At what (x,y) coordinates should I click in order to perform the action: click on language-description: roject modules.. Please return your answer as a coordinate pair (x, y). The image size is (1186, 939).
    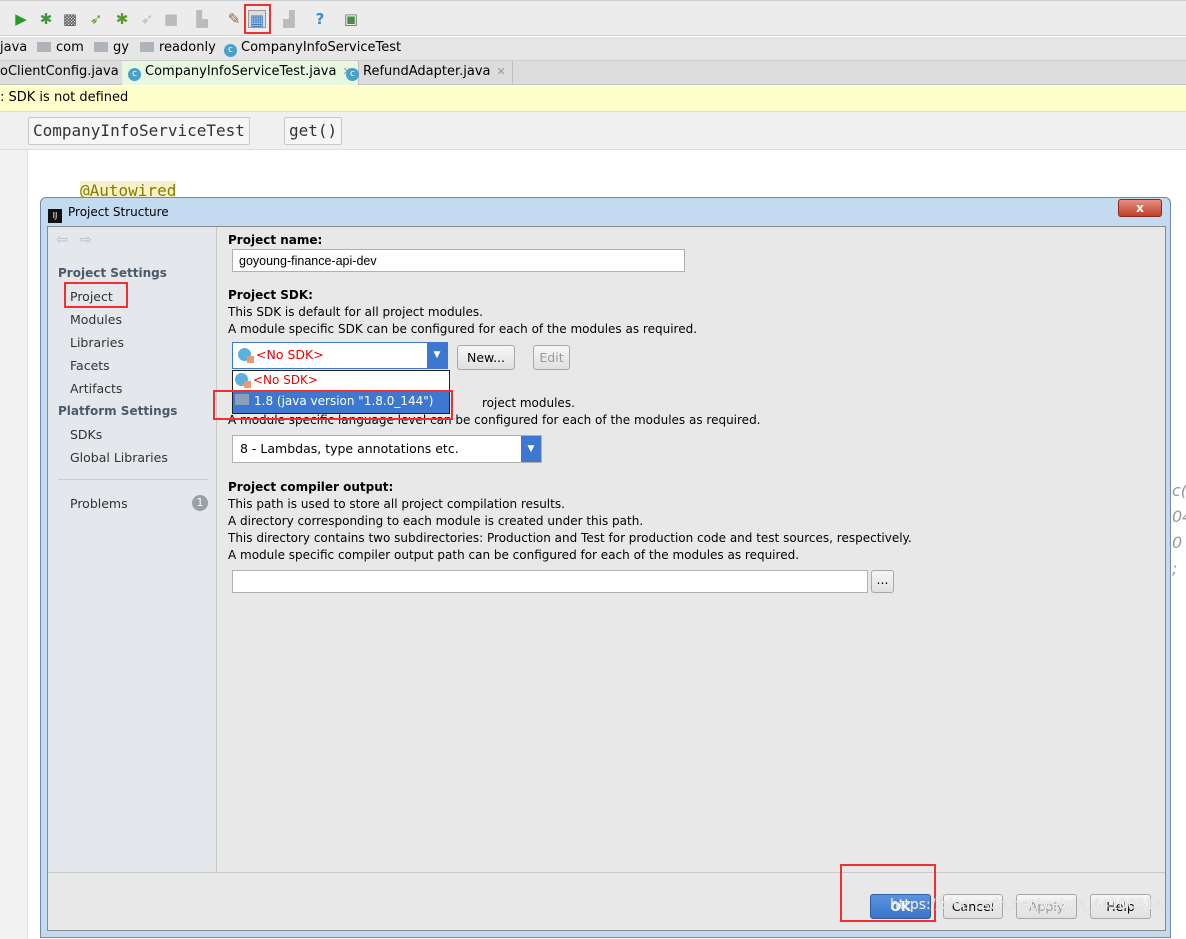
    Looking at the image, I should click on (528, 403).